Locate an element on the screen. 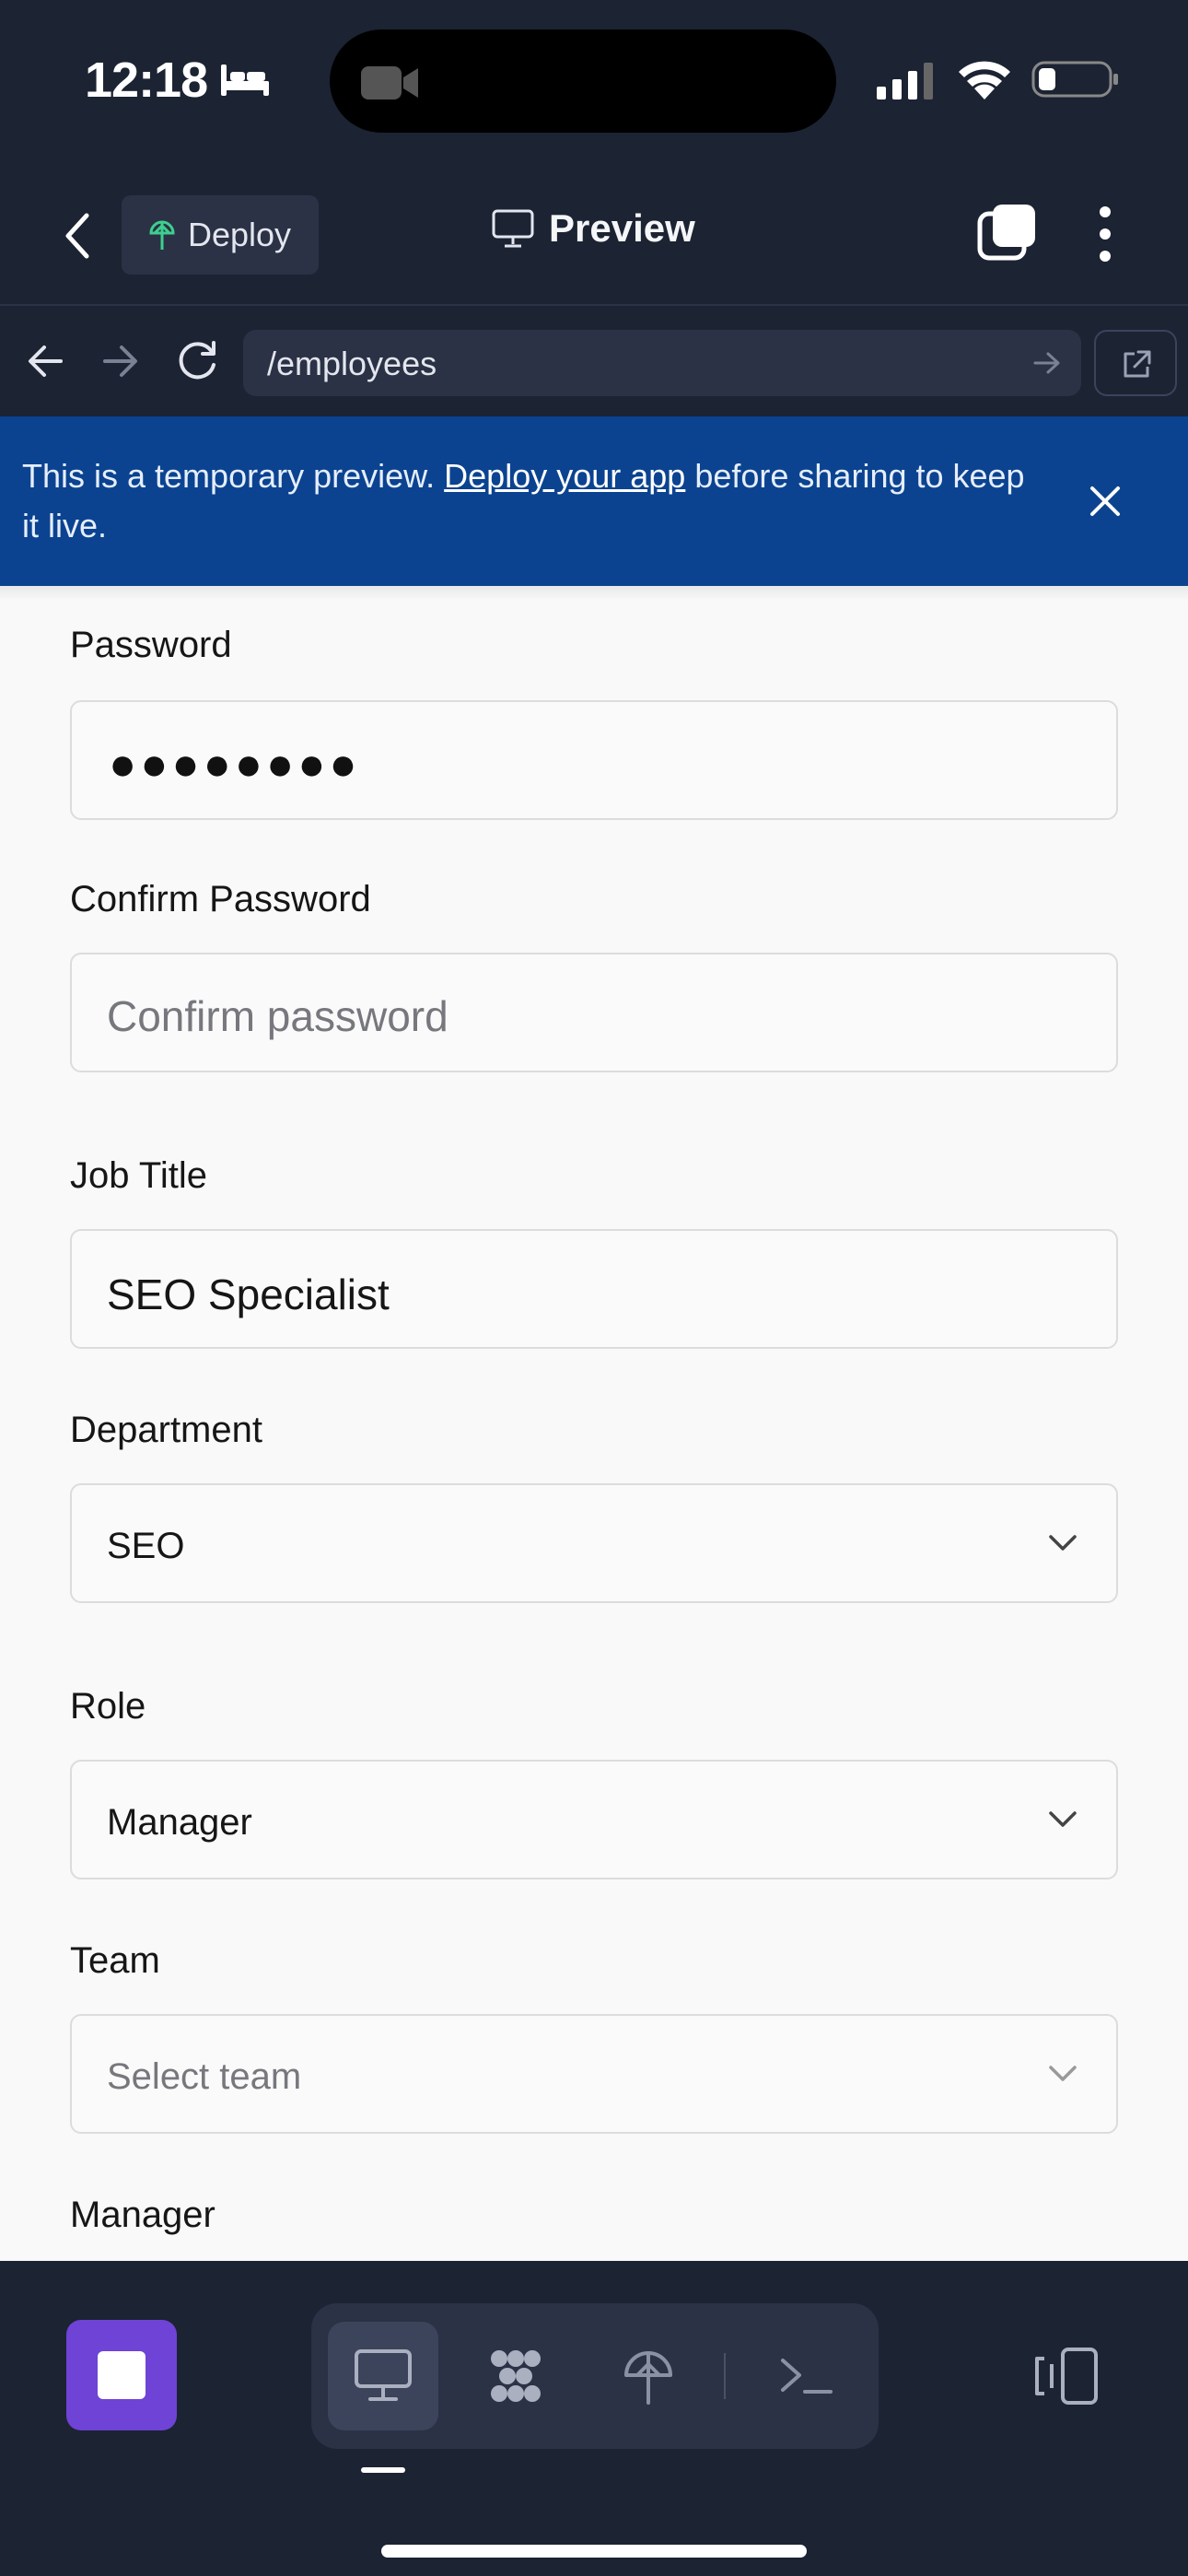  tool-switcher is located at coordinates (595, 2376).